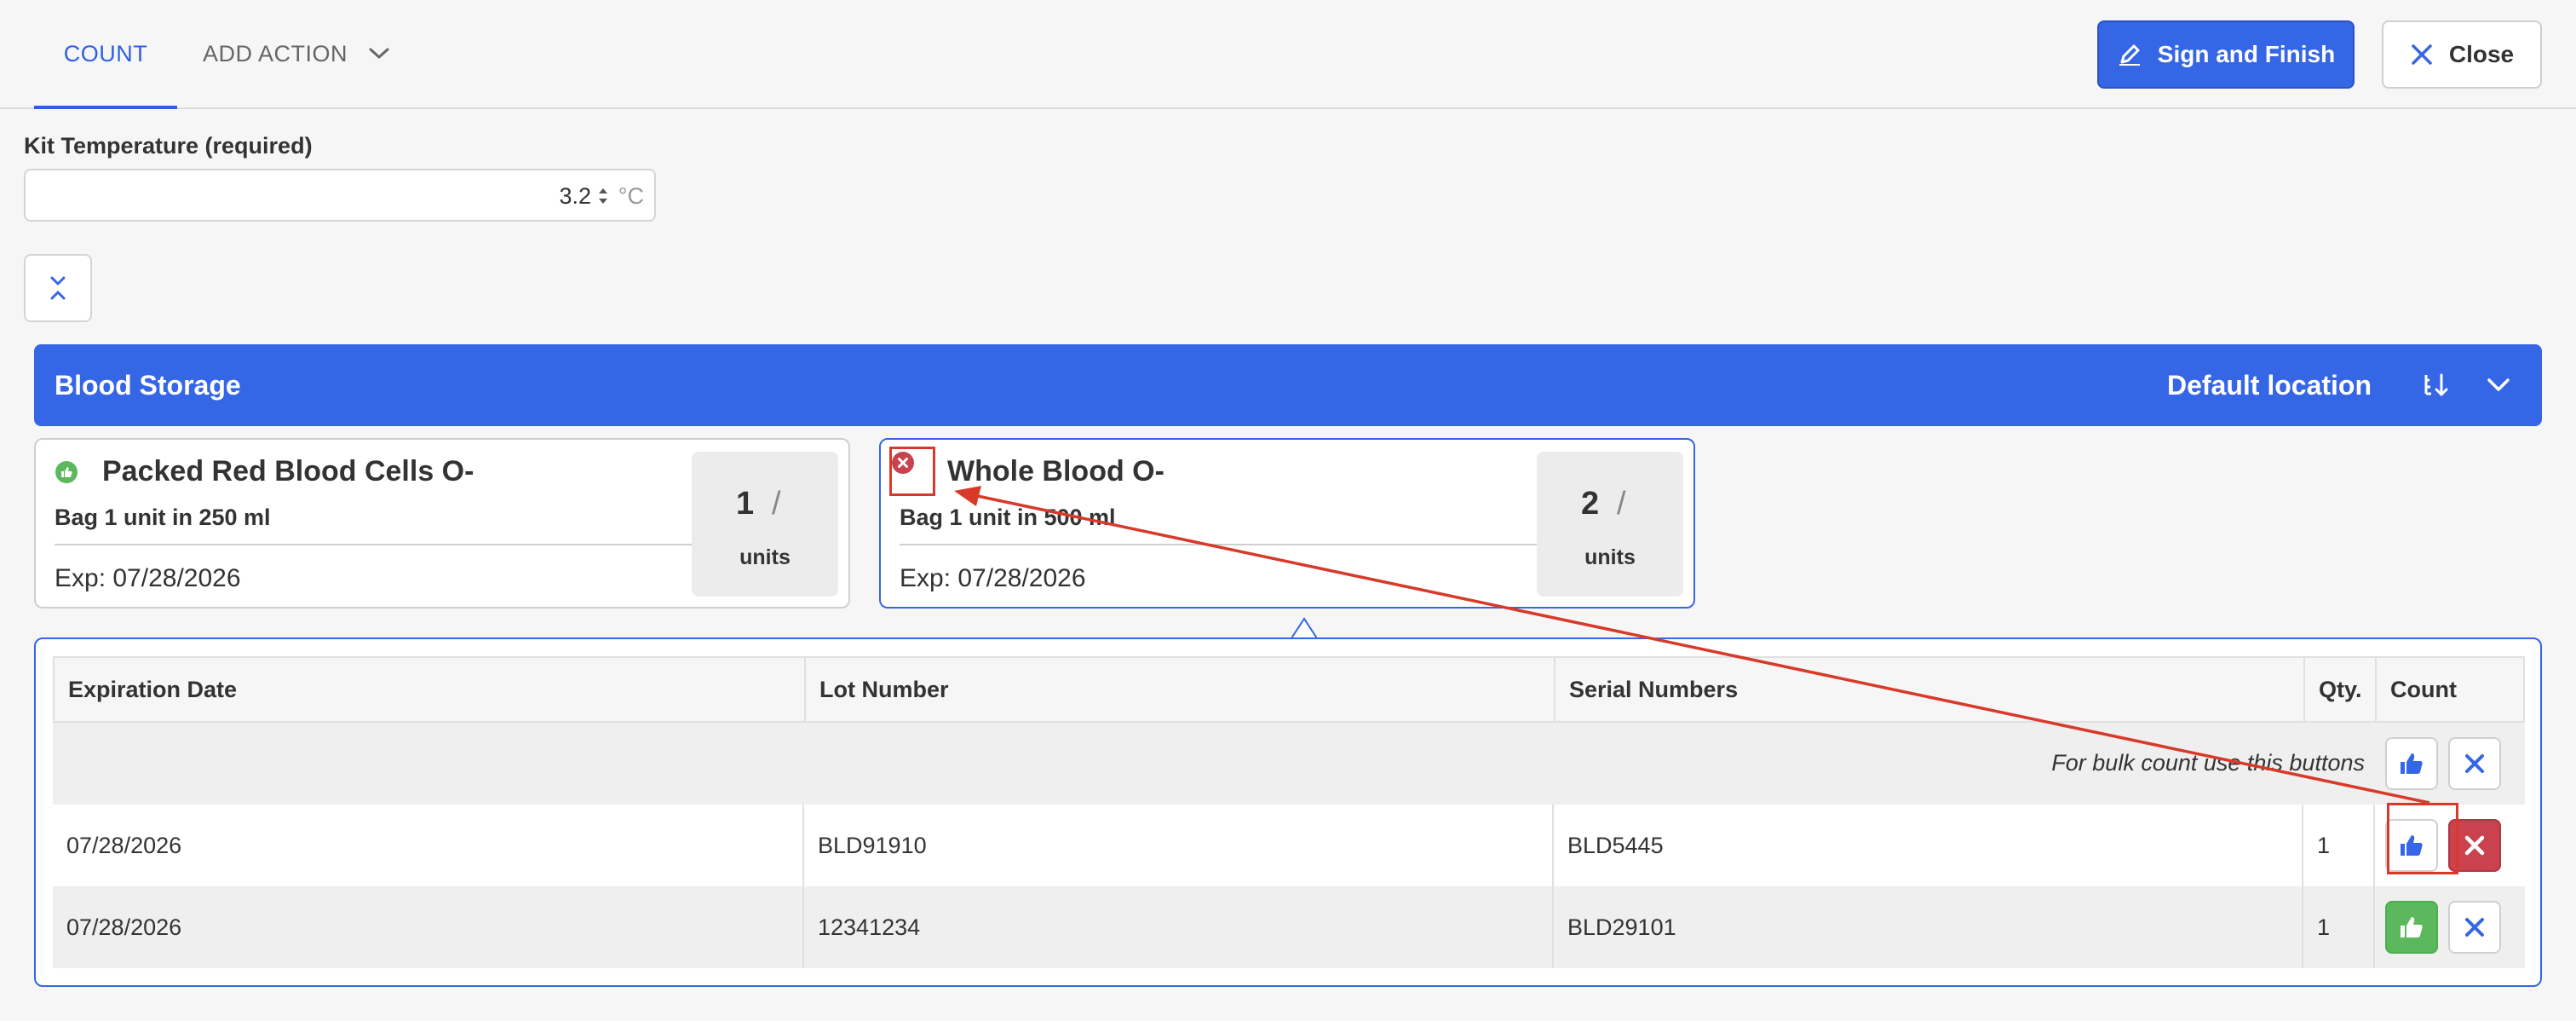 Image resolution: width=2576 pixels, height=1021 pixels. Describe the element at coordinates (1304, 628) in the screenshot. I see `card-pointer-caret` at that location.